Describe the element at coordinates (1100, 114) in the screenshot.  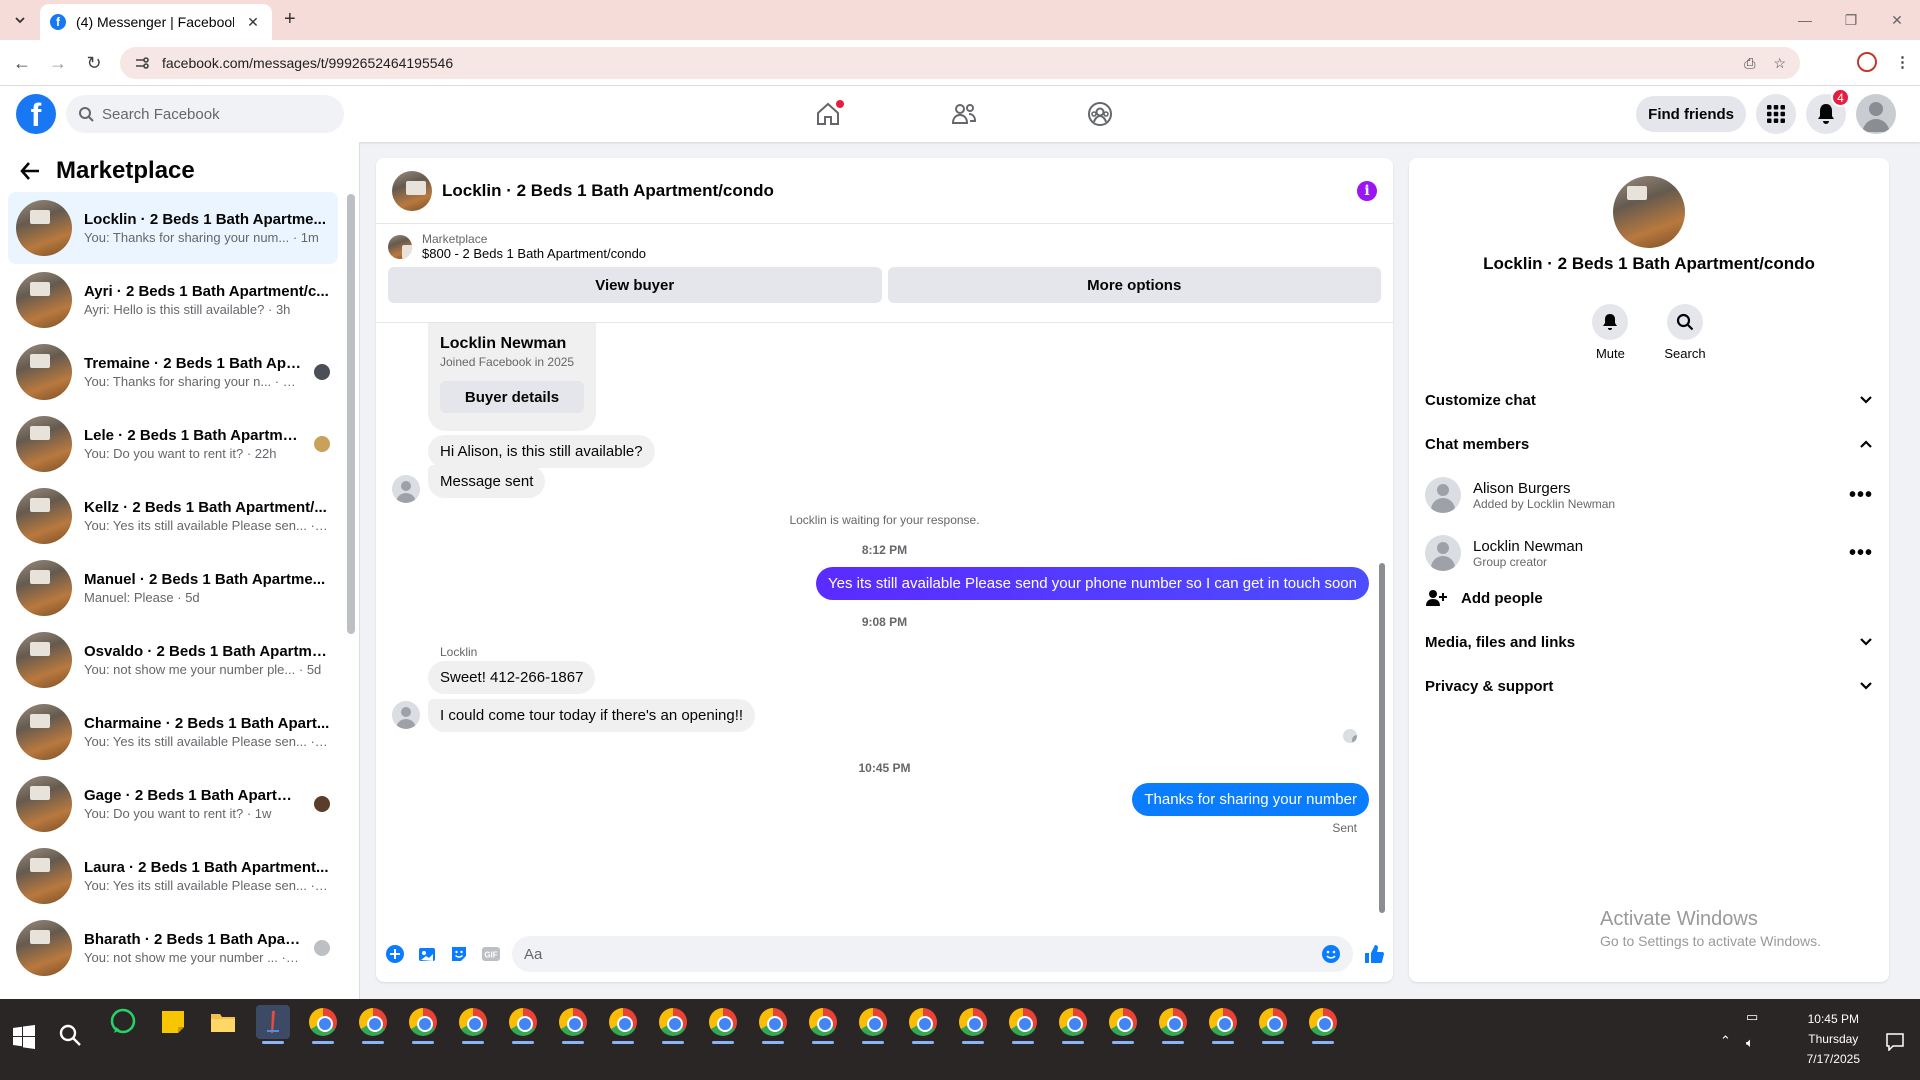
I see `nav-groups` at that location.